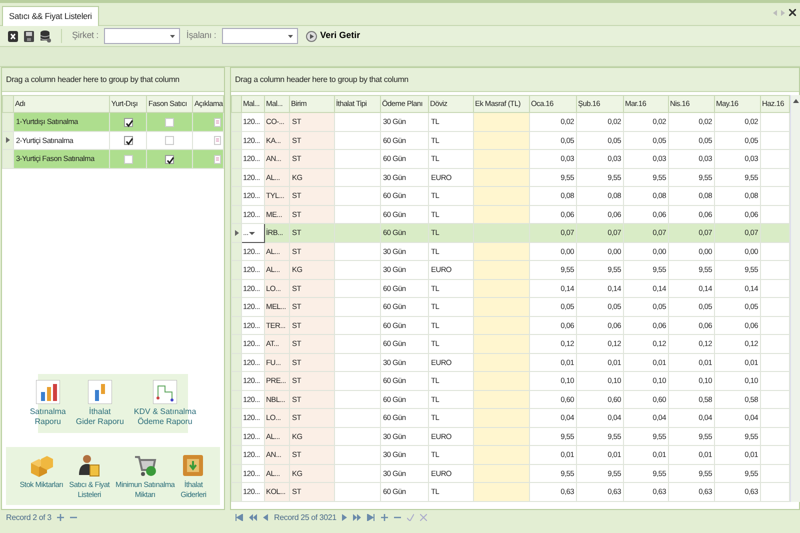  Describe the element at coordinates (50, 16) in the screenshot. I see `tab: Satıcı && Fiyat Listeleri` at that location.